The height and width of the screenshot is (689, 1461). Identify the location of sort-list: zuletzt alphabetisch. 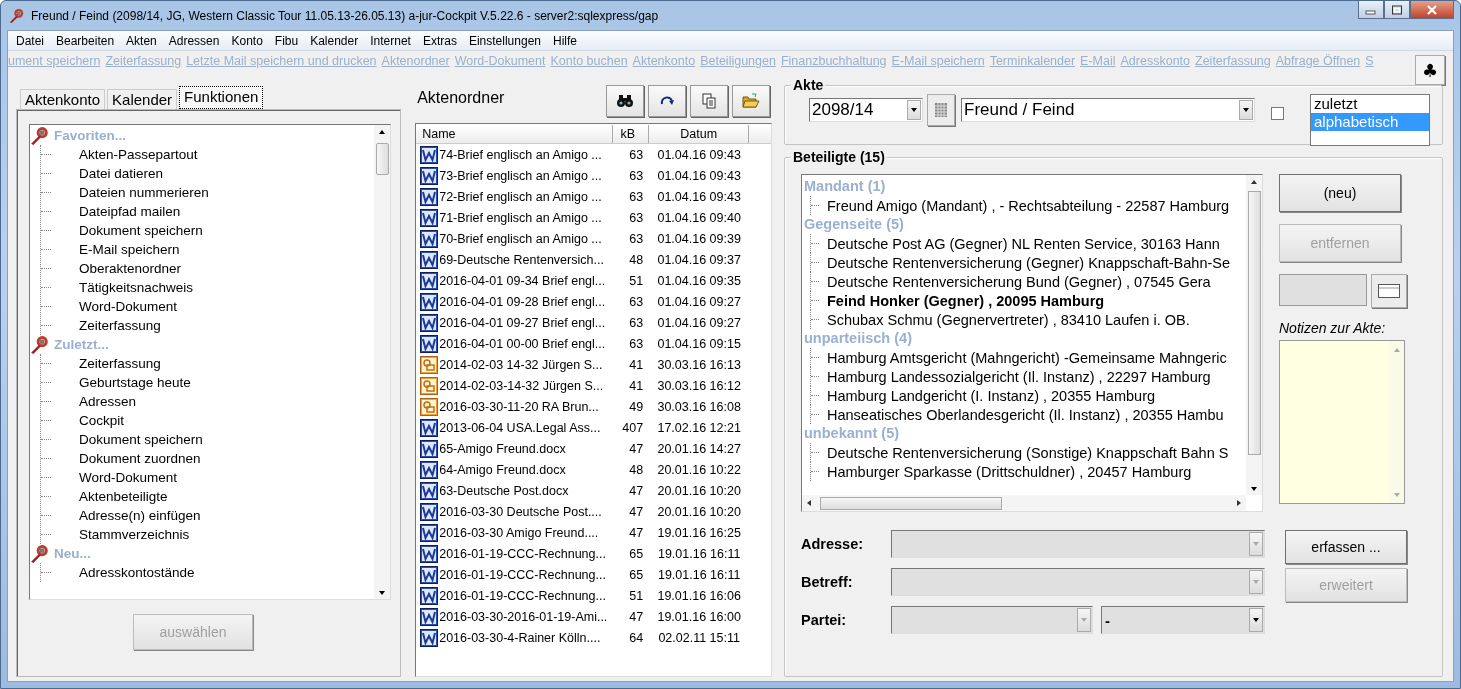
(1370, 120).